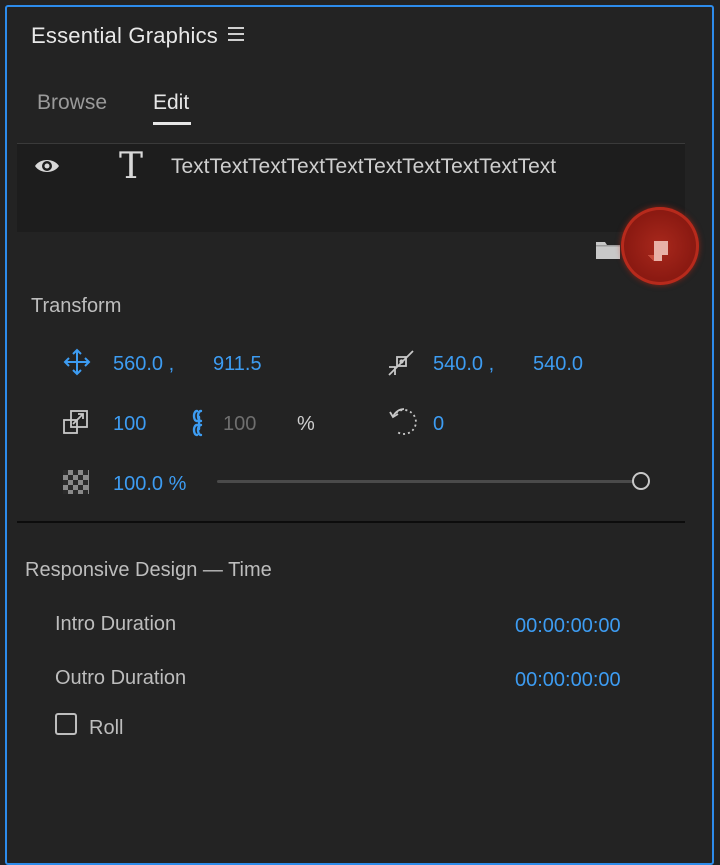 This screenshot has width=720, height=865. I want to click on tab-edit: Edit, so click(171, 103).